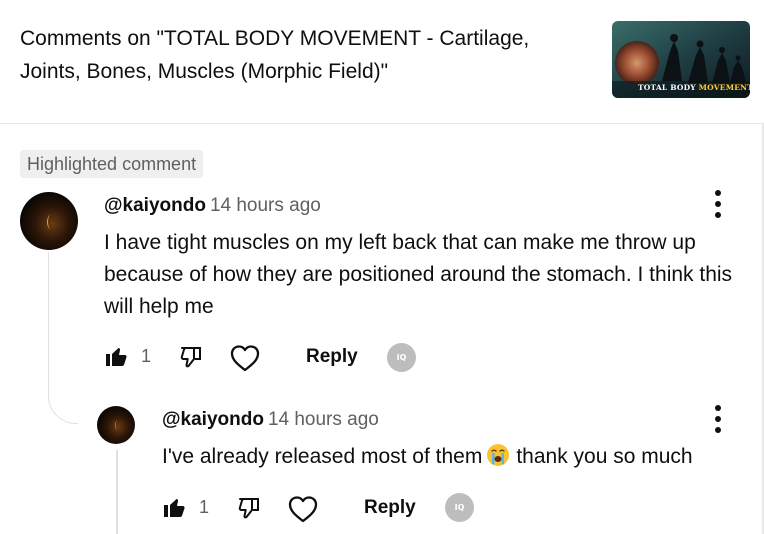 This screenshot has width=764, height=534. What do you see at coordinates (323, 419) in the screenshot?
I see `reply-time: 14 hours ago` at bounding box center [323, 419].